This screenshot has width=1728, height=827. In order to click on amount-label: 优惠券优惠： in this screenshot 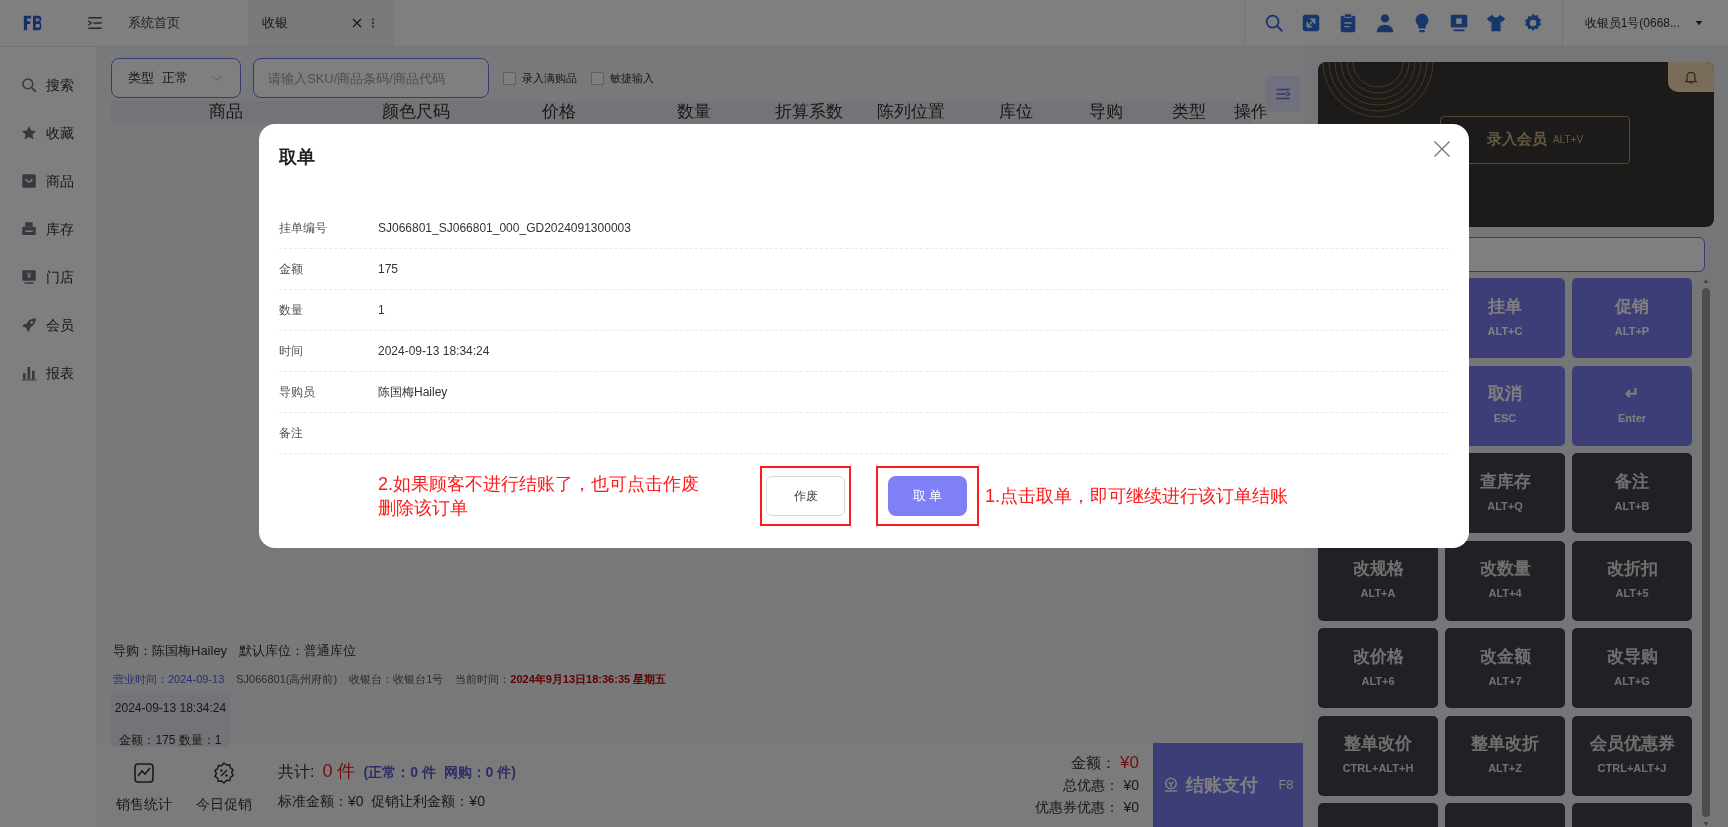, I will do `click(1077, 807)`.